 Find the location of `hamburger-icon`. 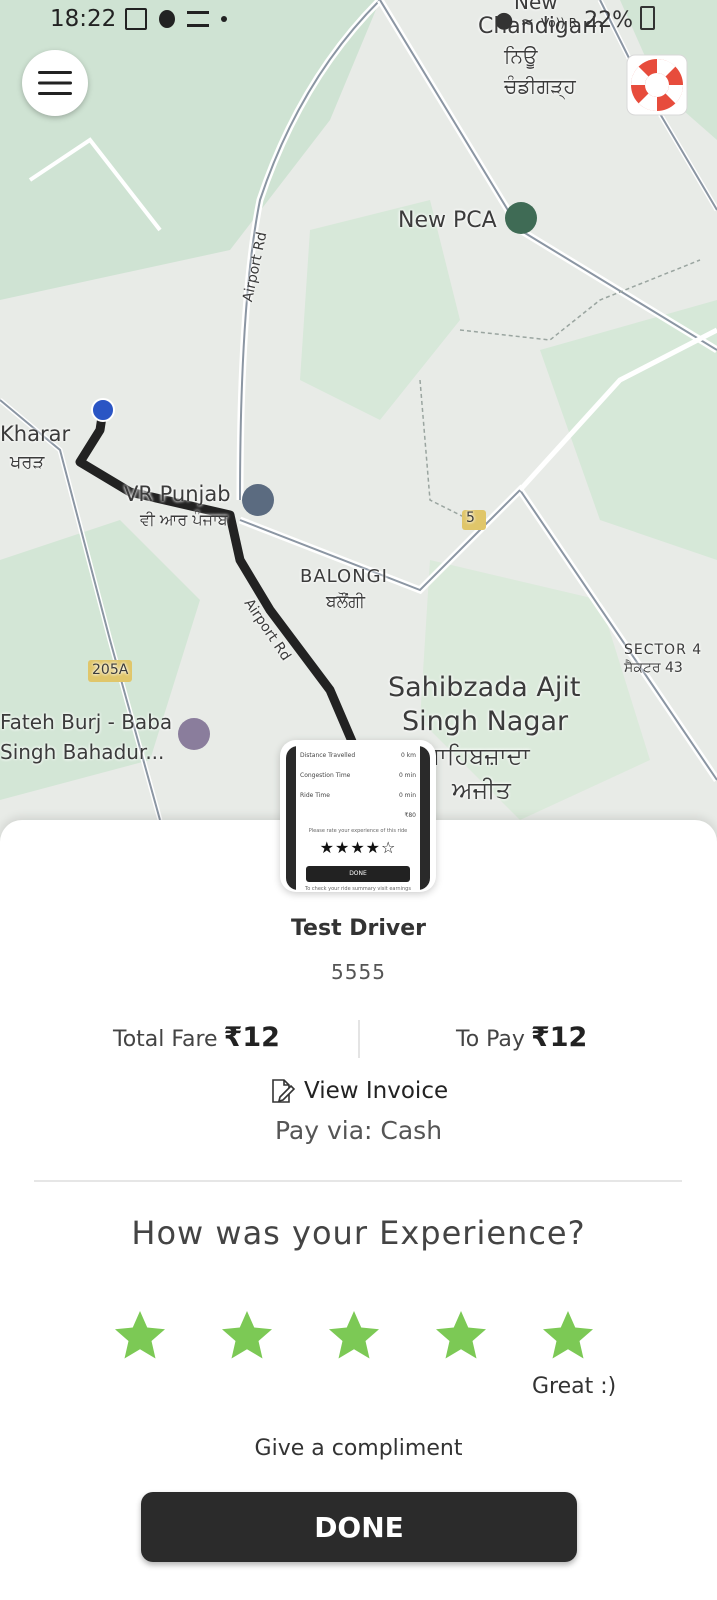

hamburger-icon is located at coordinates (55, 83).